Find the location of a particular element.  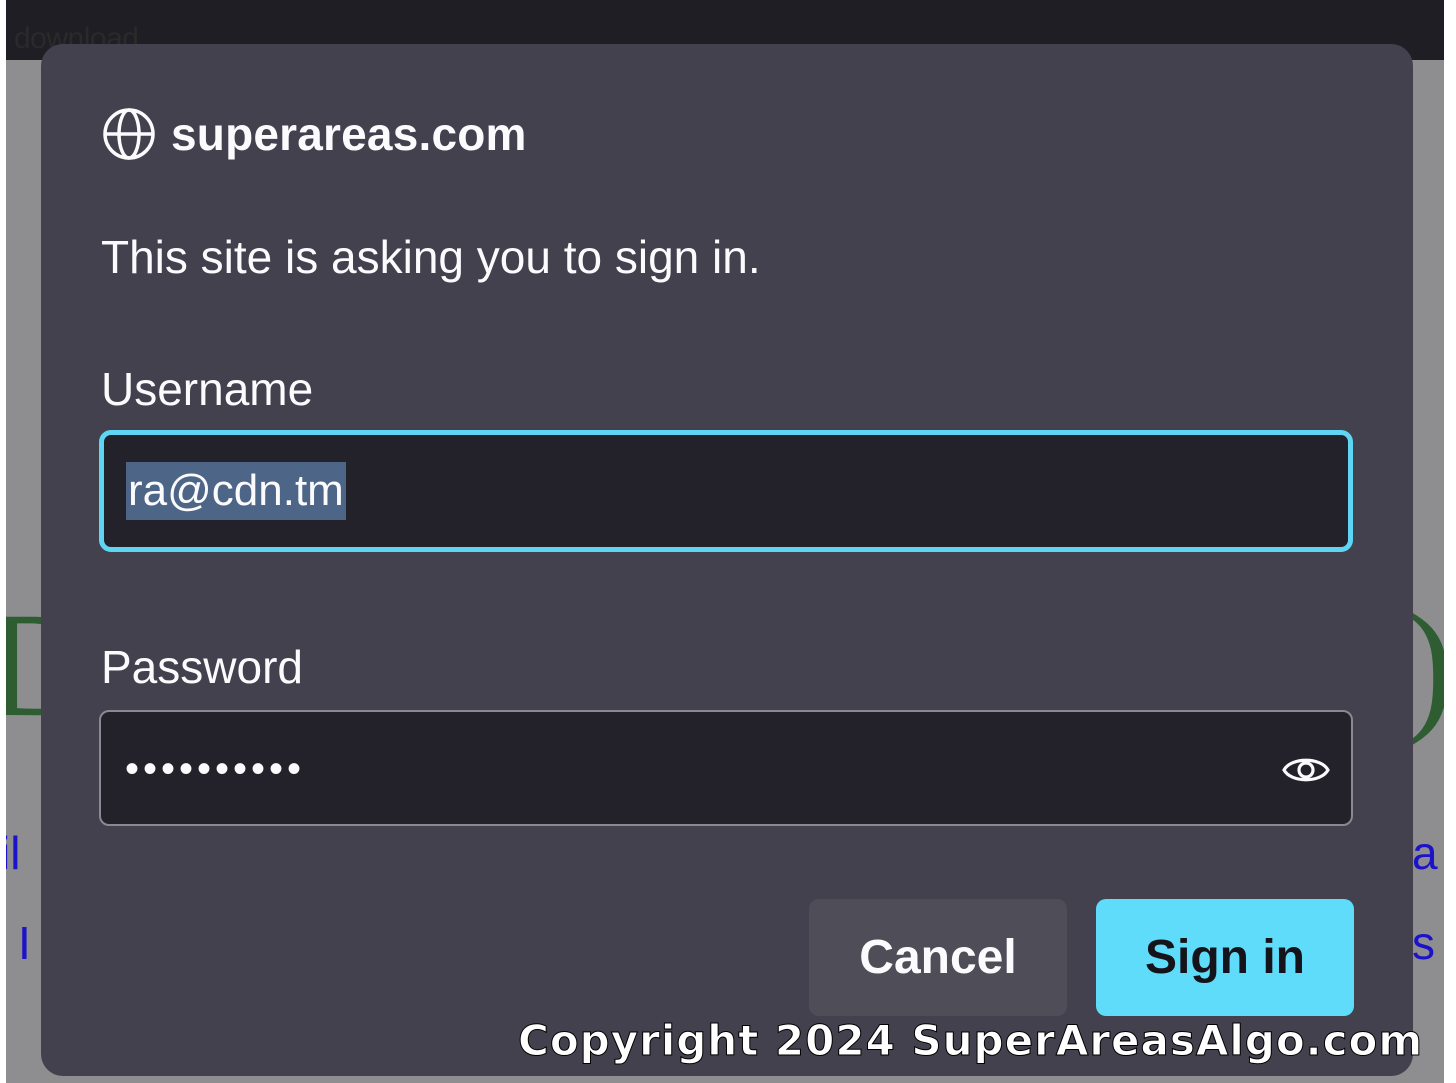

background-link-left-bottom: I is located at coordinates (24, 943).